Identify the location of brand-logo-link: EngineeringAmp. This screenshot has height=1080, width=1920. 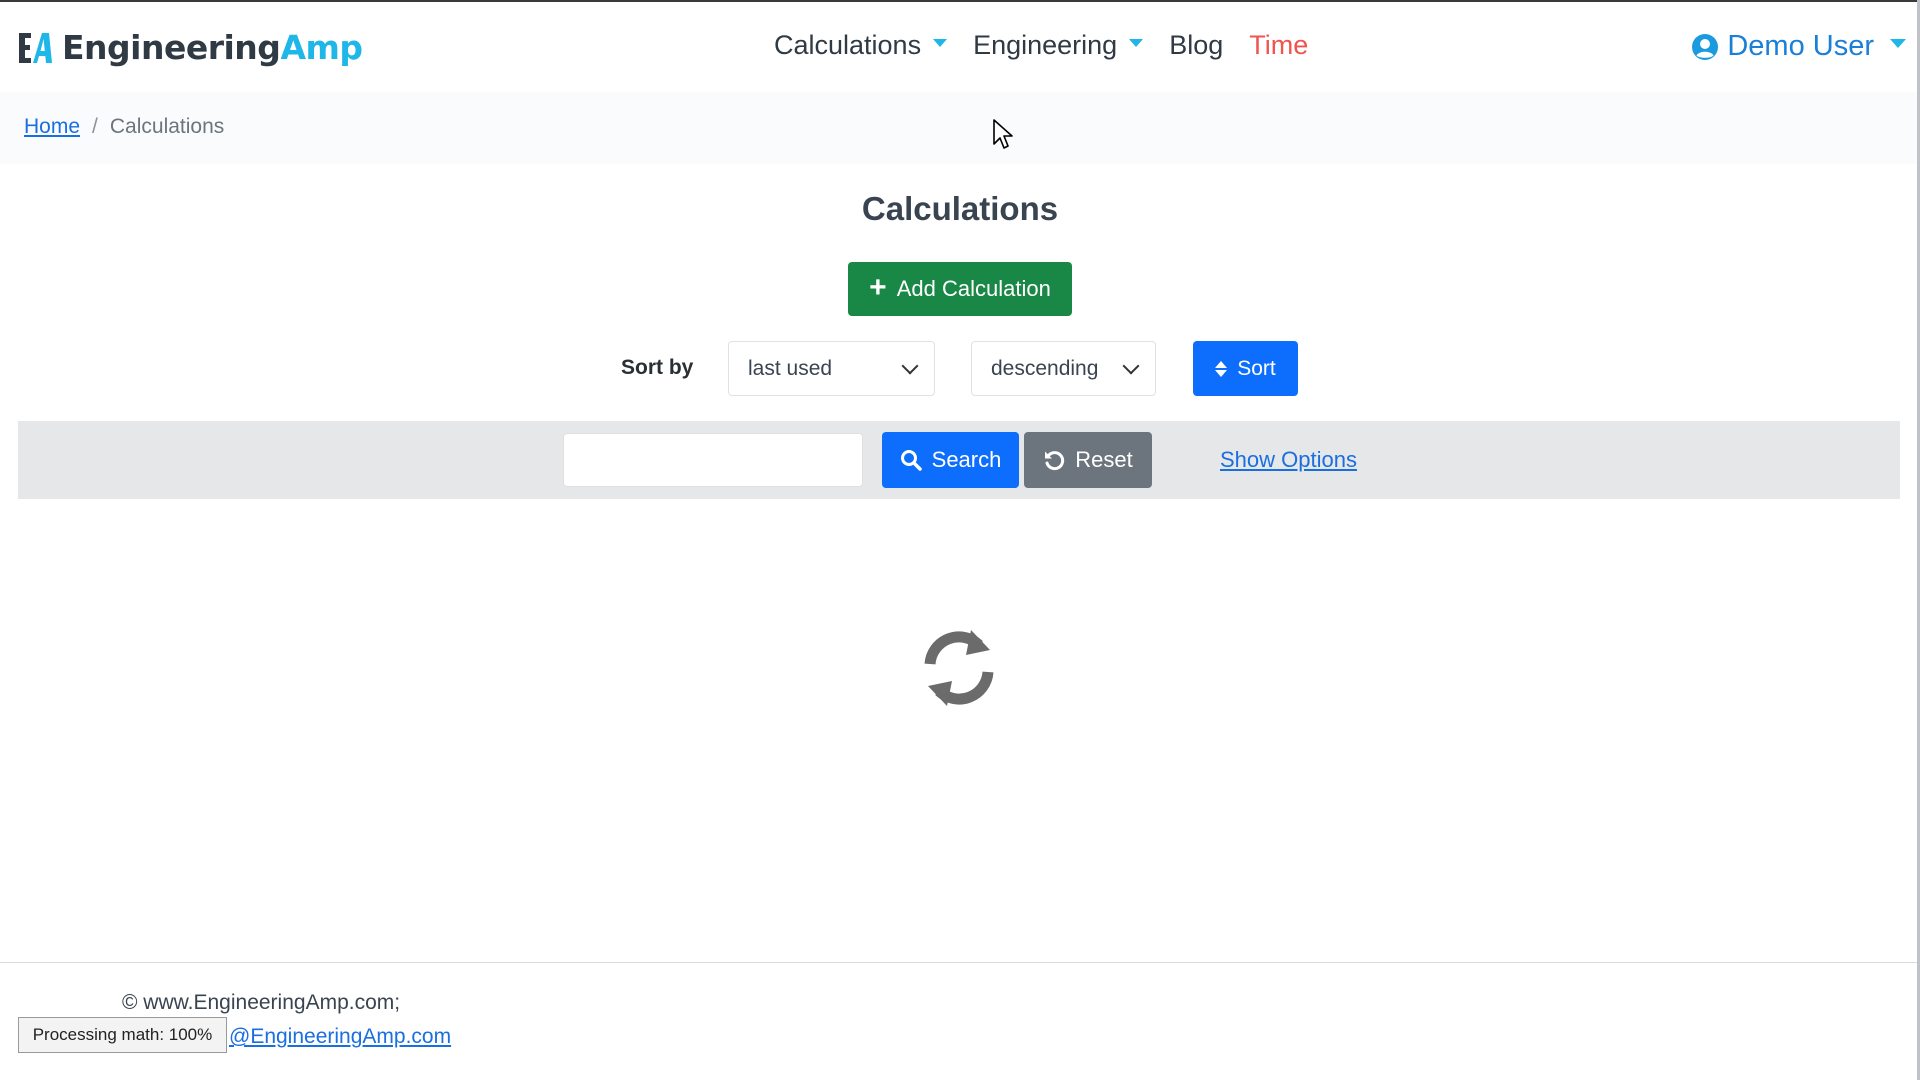
(189, 47).